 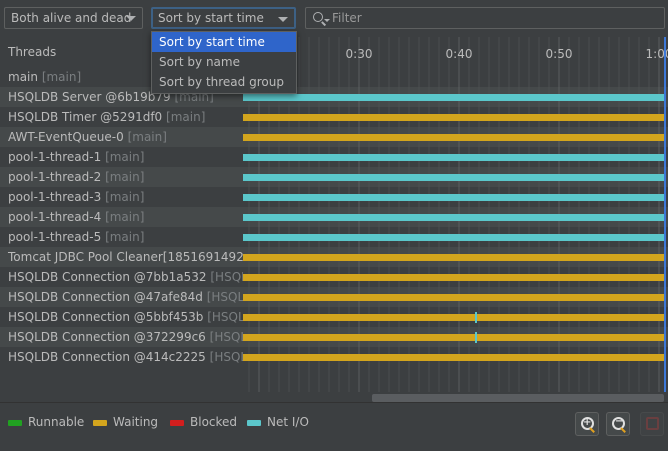 I want to click on search-icon, so click(x=318, y=17).